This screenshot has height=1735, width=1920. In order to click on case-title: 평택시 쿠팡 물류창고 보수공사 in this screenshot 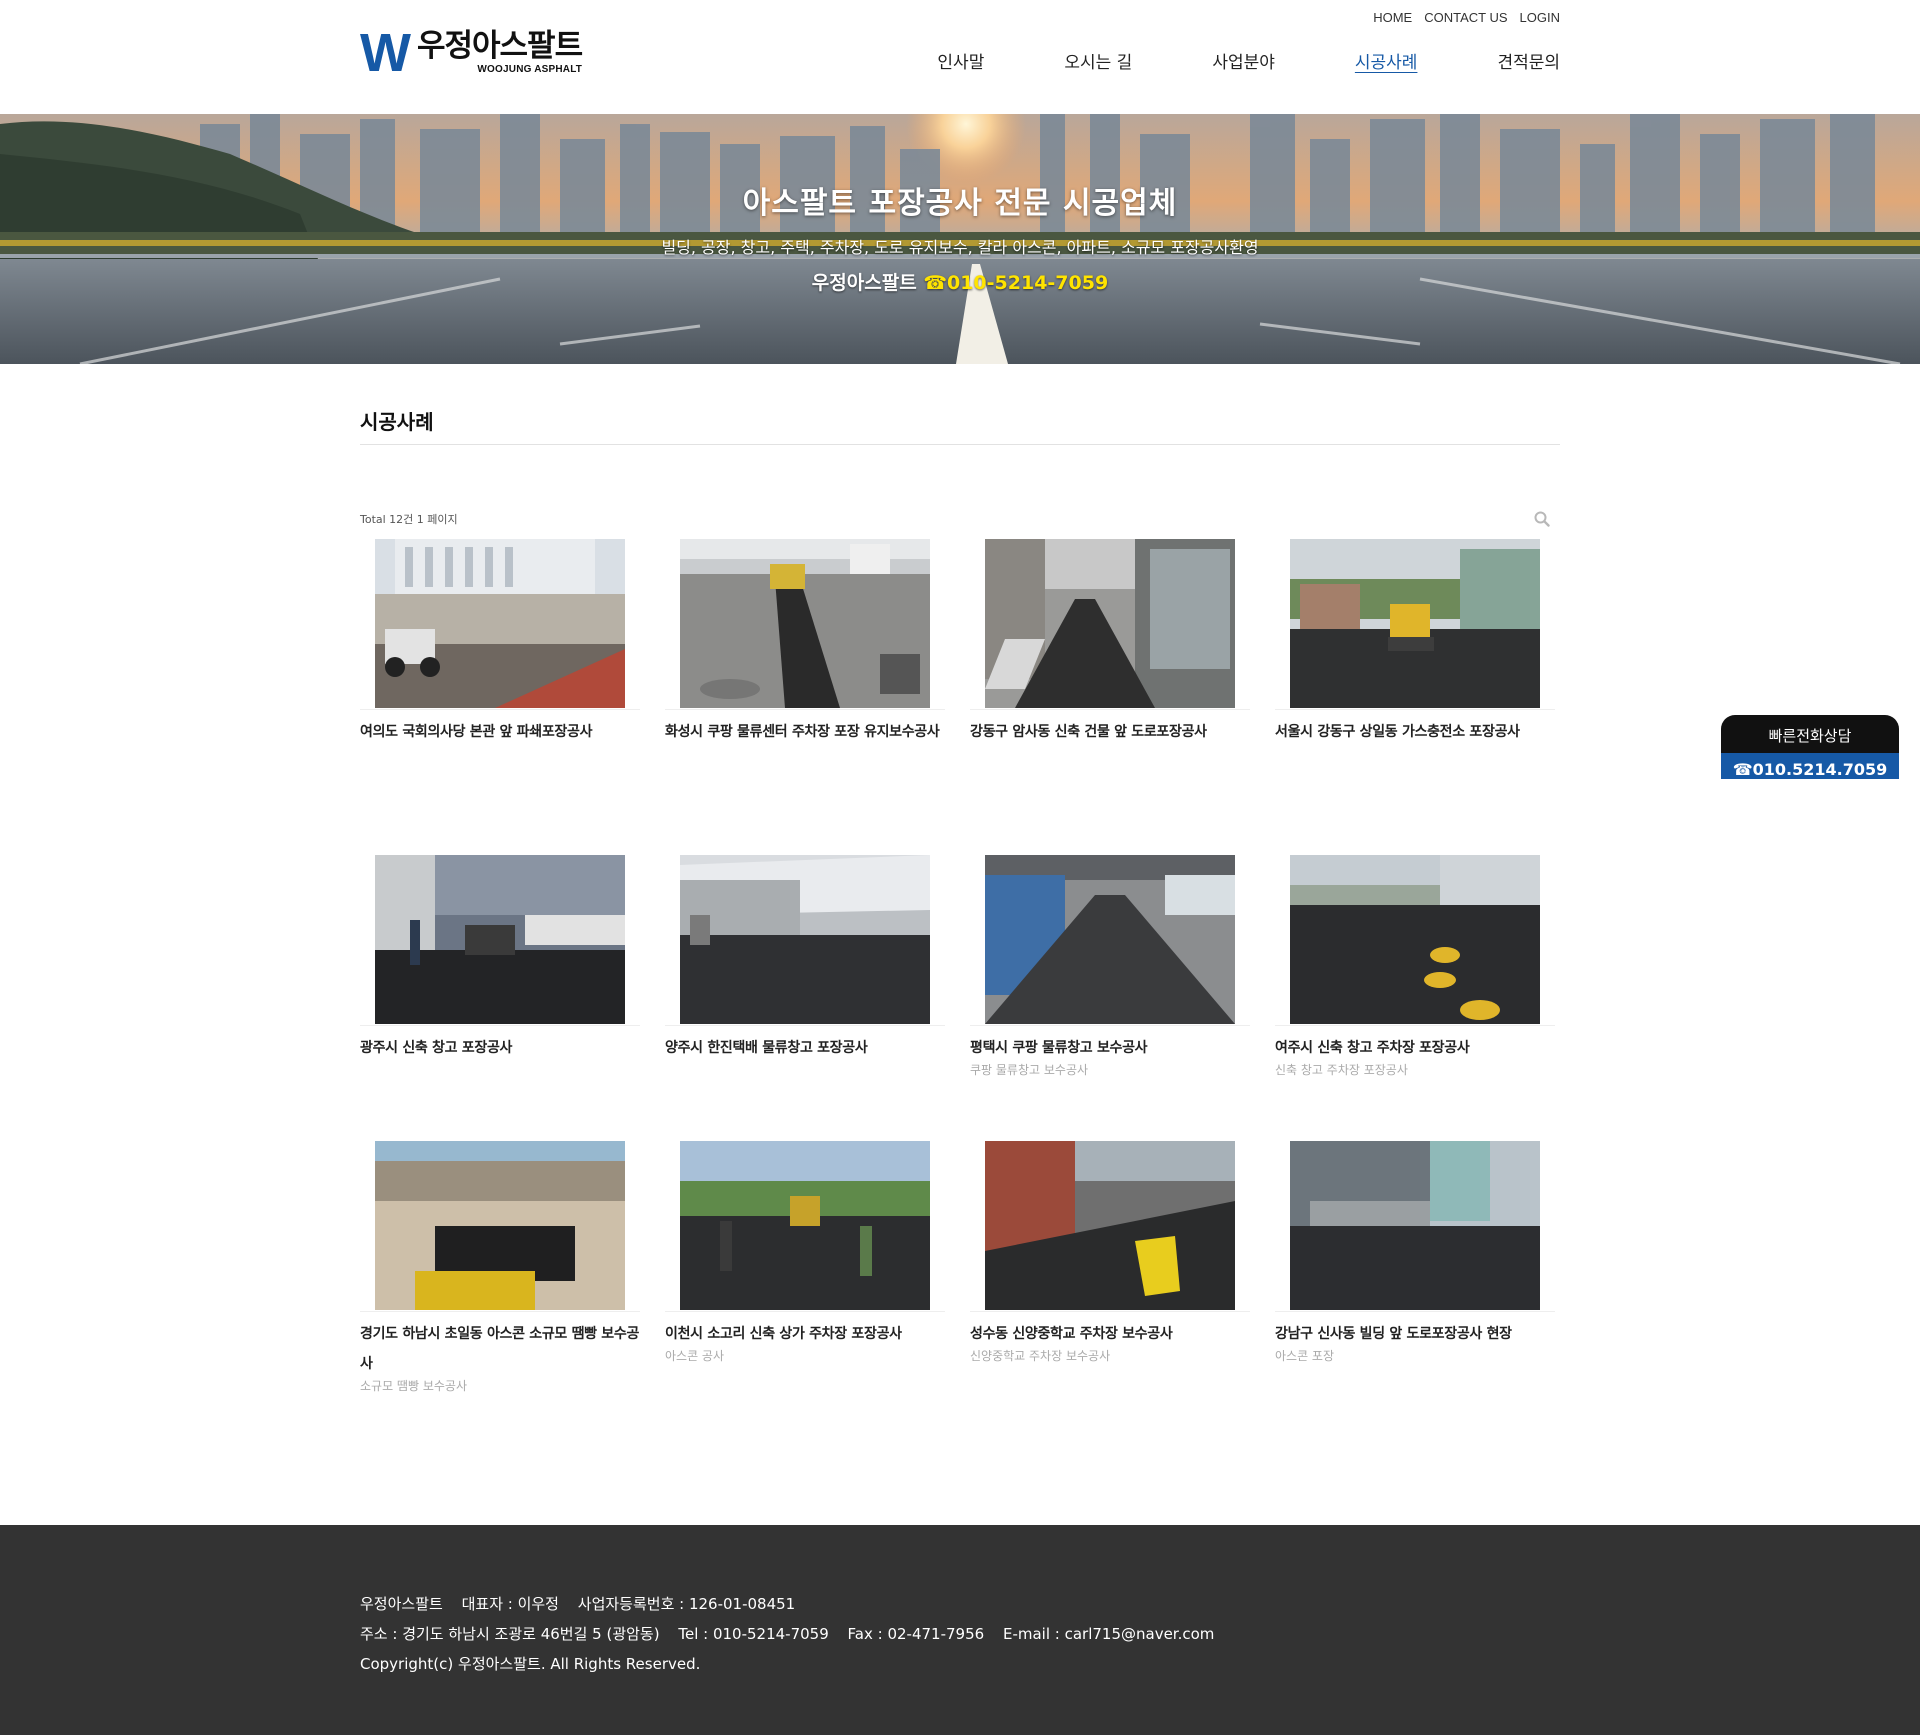, I will do `click(1110, 1048)`.